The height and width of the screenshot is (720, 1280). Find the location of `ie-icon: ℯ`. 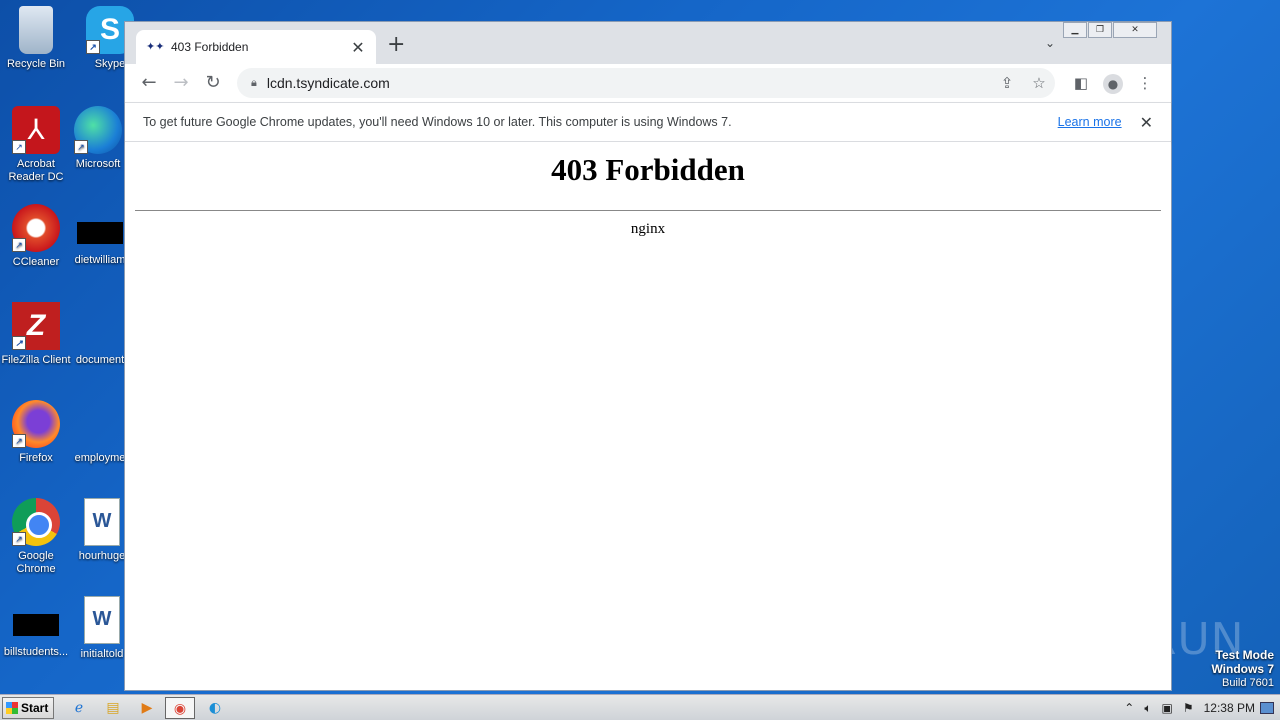

ie-icon: ℯ is located at coordinates (79, 708).